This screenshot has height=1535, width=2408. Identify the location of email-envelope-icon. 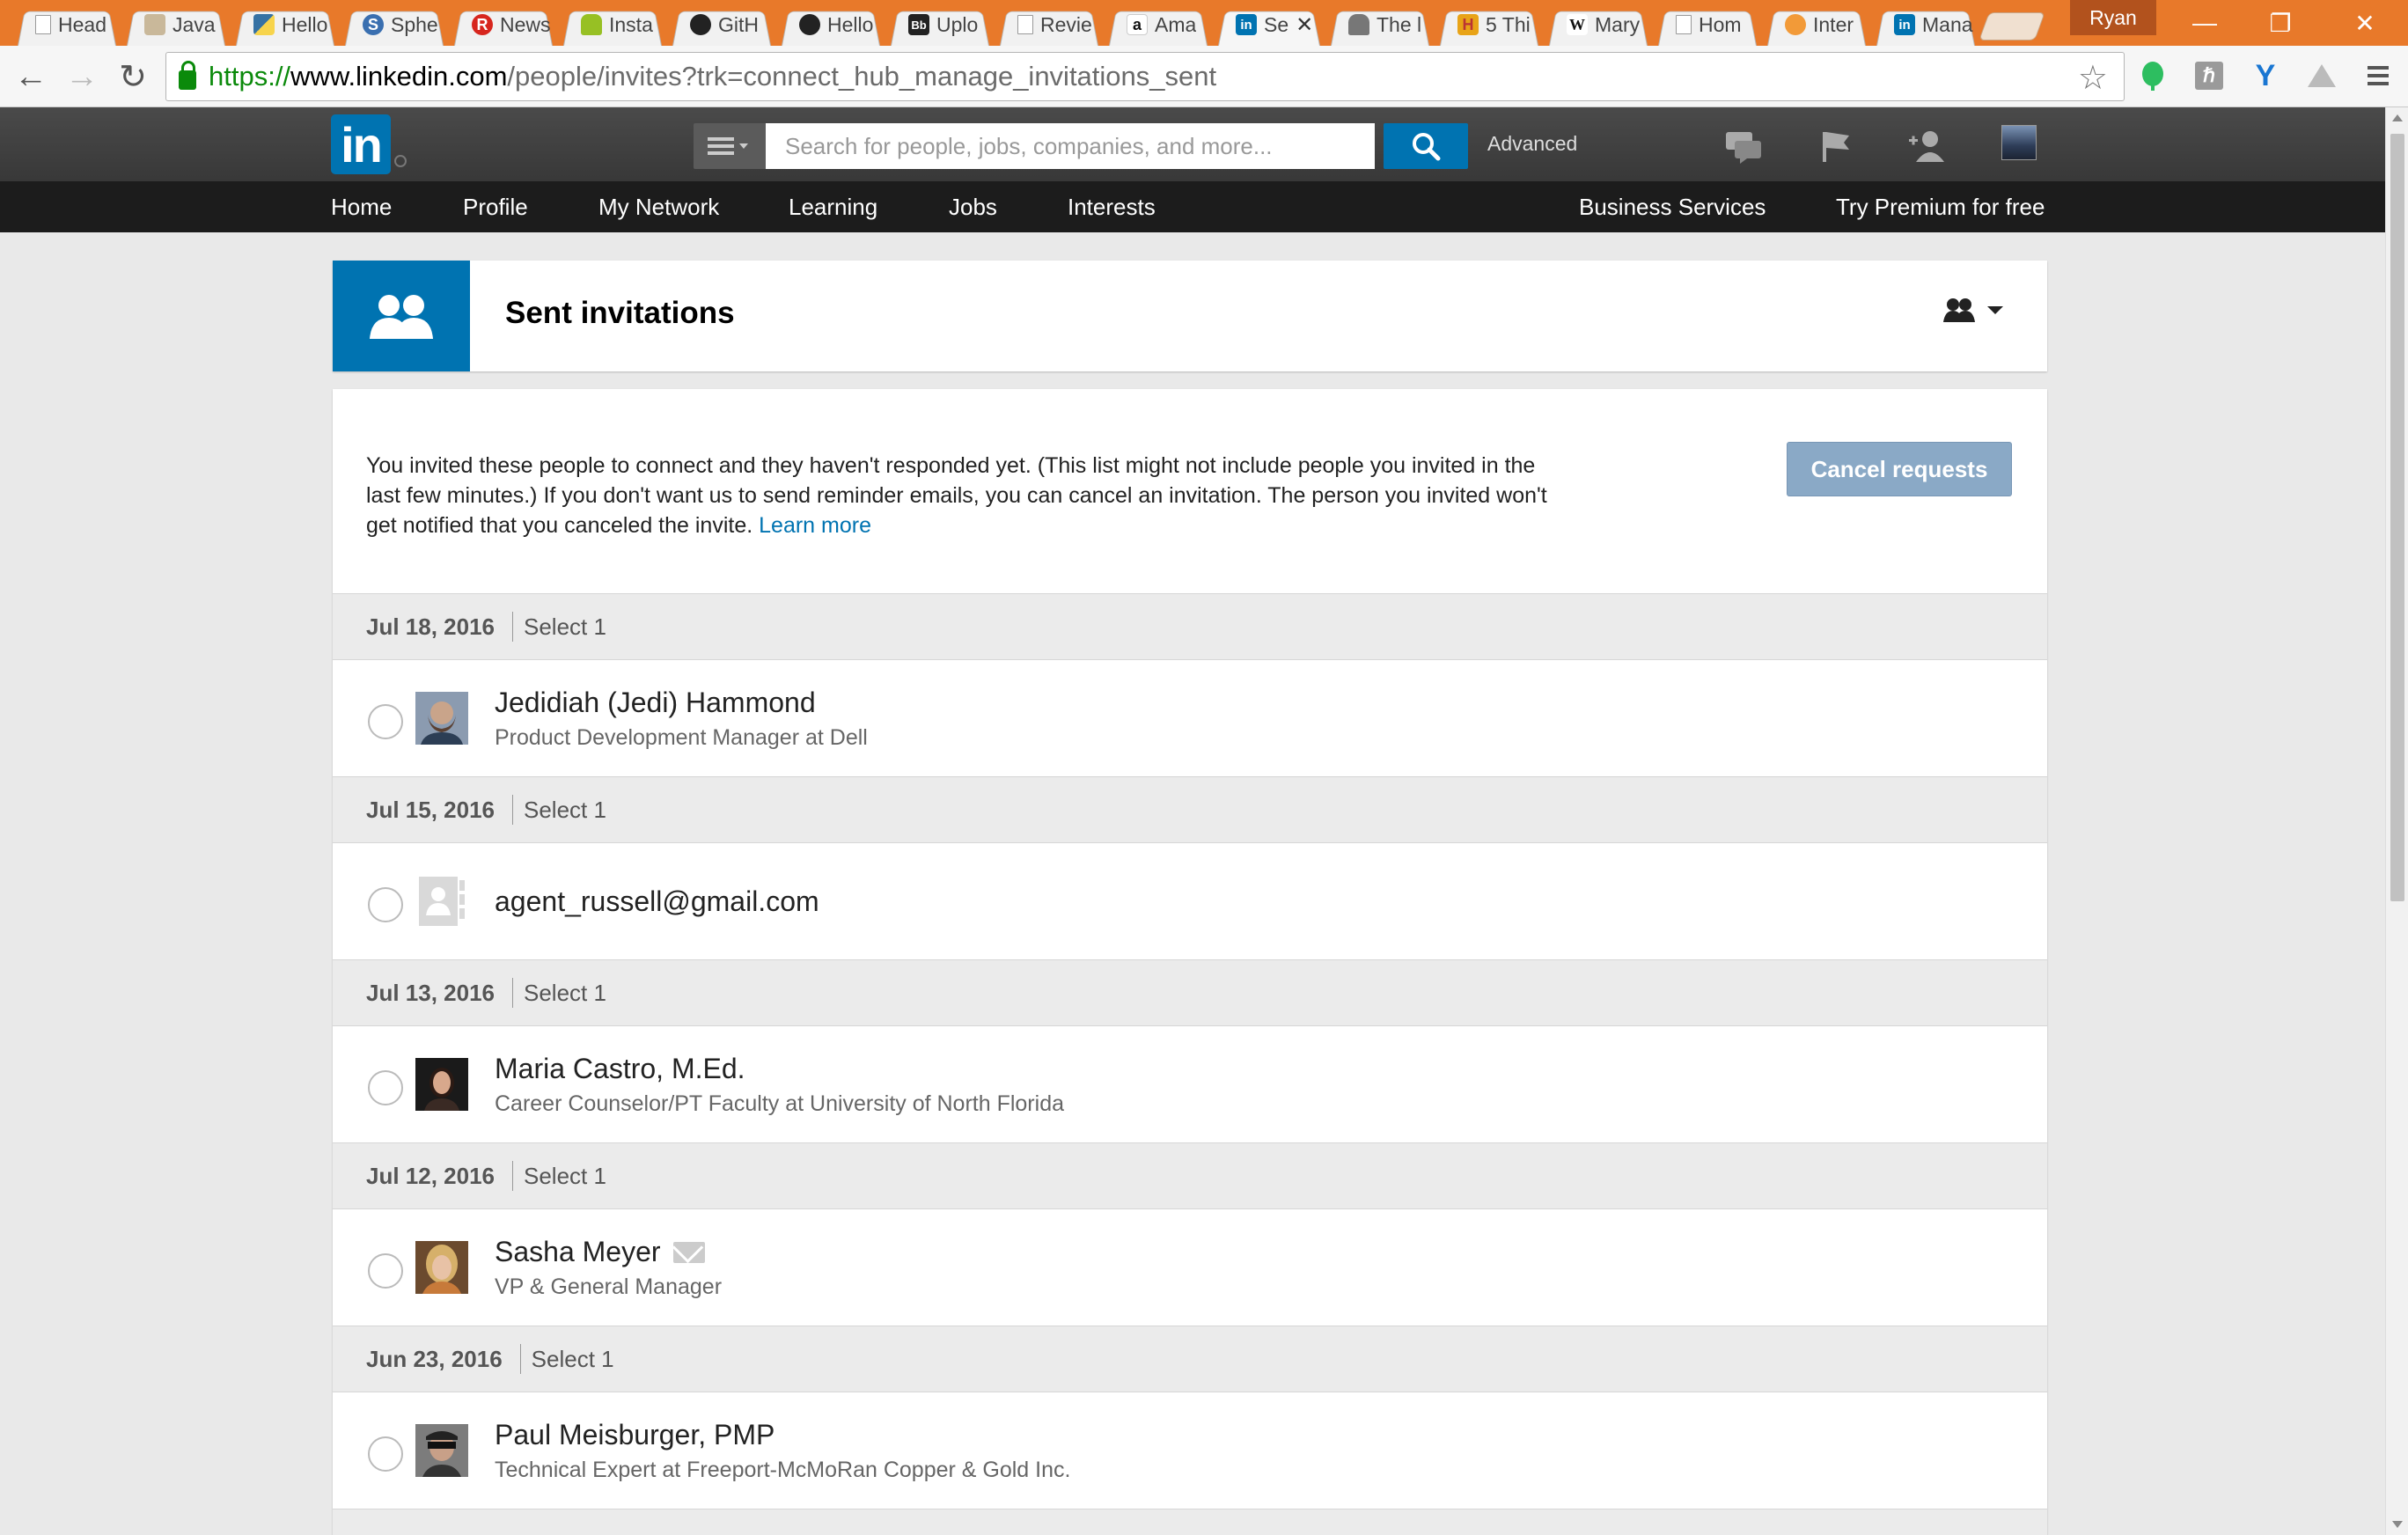
(688, 1252).